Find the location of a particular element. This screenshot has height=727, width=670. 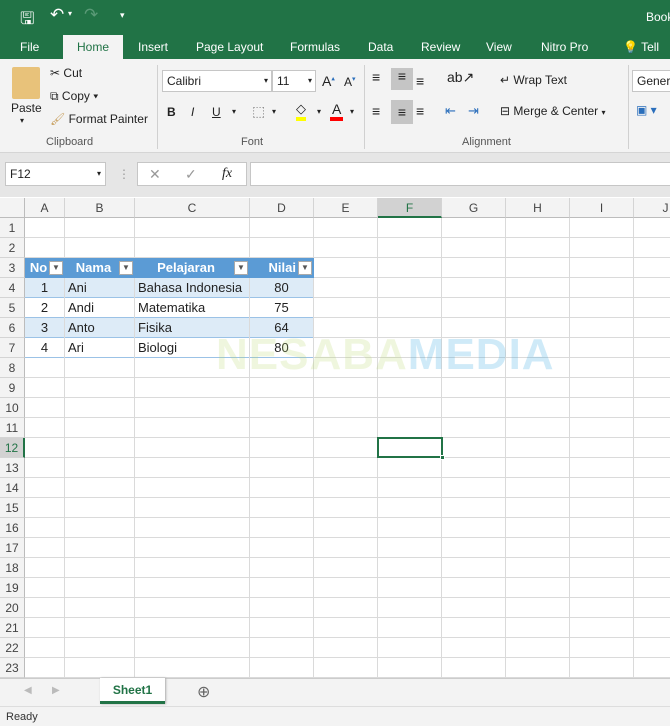

row-header-19: 19 is located at coordinates (12, 588).